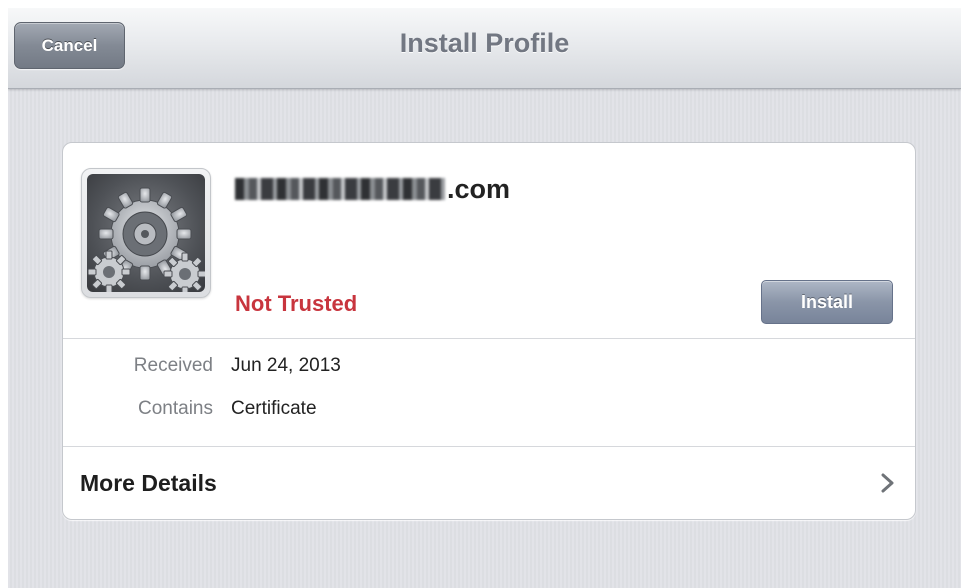  Describe the element at coordinates (479, 188) in the screenshot. I see `profile-name-suffix: .com` at that location.